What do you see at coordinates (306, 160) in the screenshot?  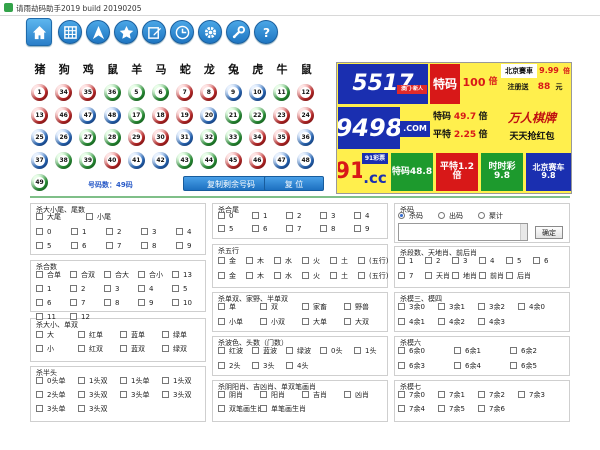 I see `number-ball: 48` at bounding box center [306, 160].